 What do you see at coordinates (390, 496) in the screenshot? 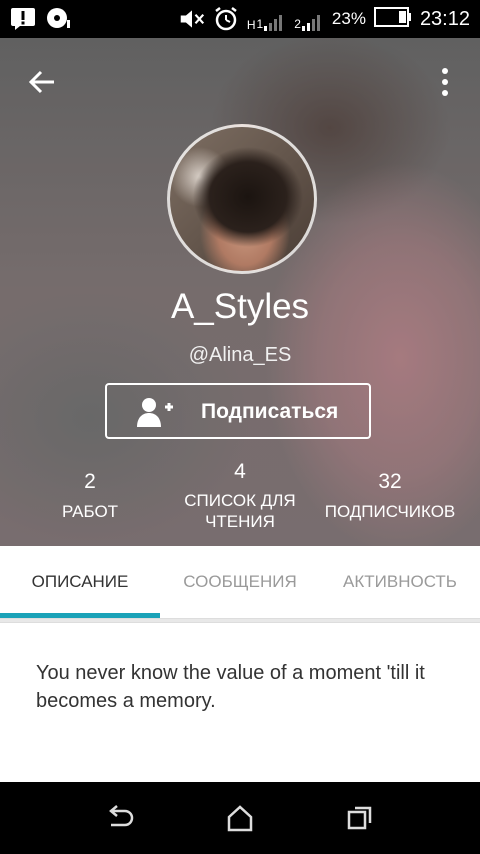
I see `stat-followers: 32 ПОДПИСЧИКОВ` at bounding box center [390, 496].